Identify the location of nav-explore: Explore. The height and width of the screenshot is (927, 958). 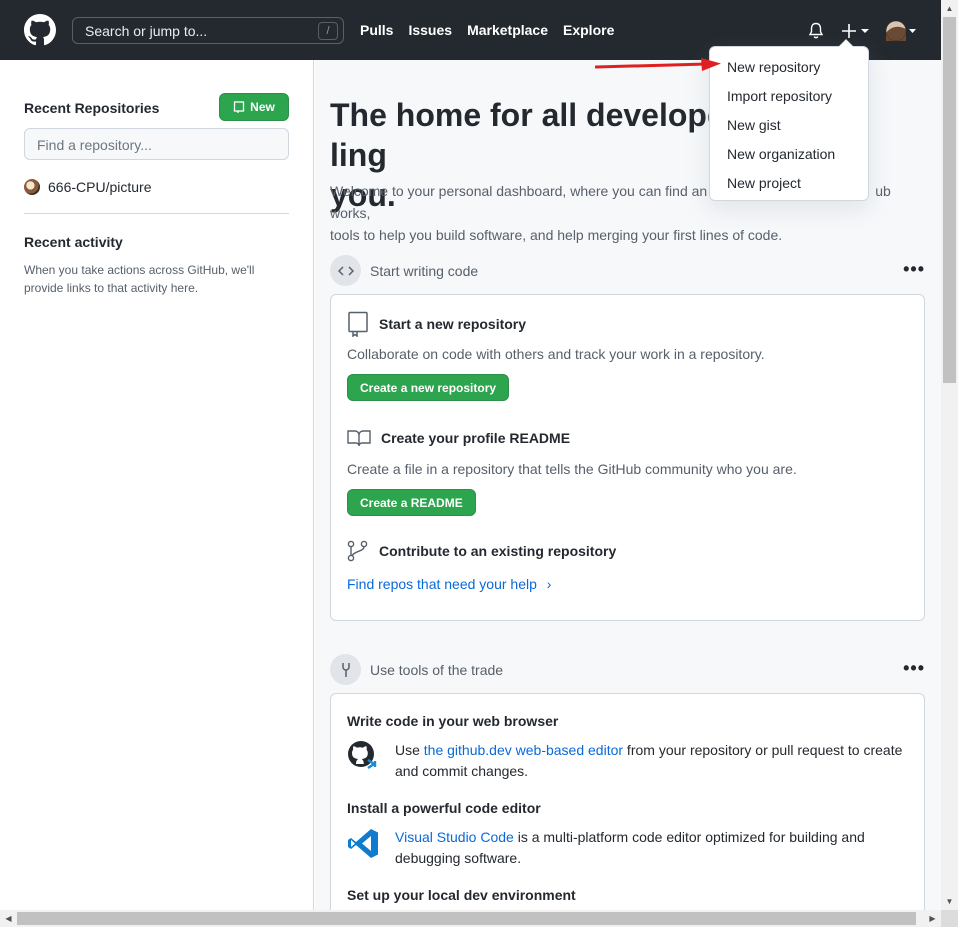
(588, 30).